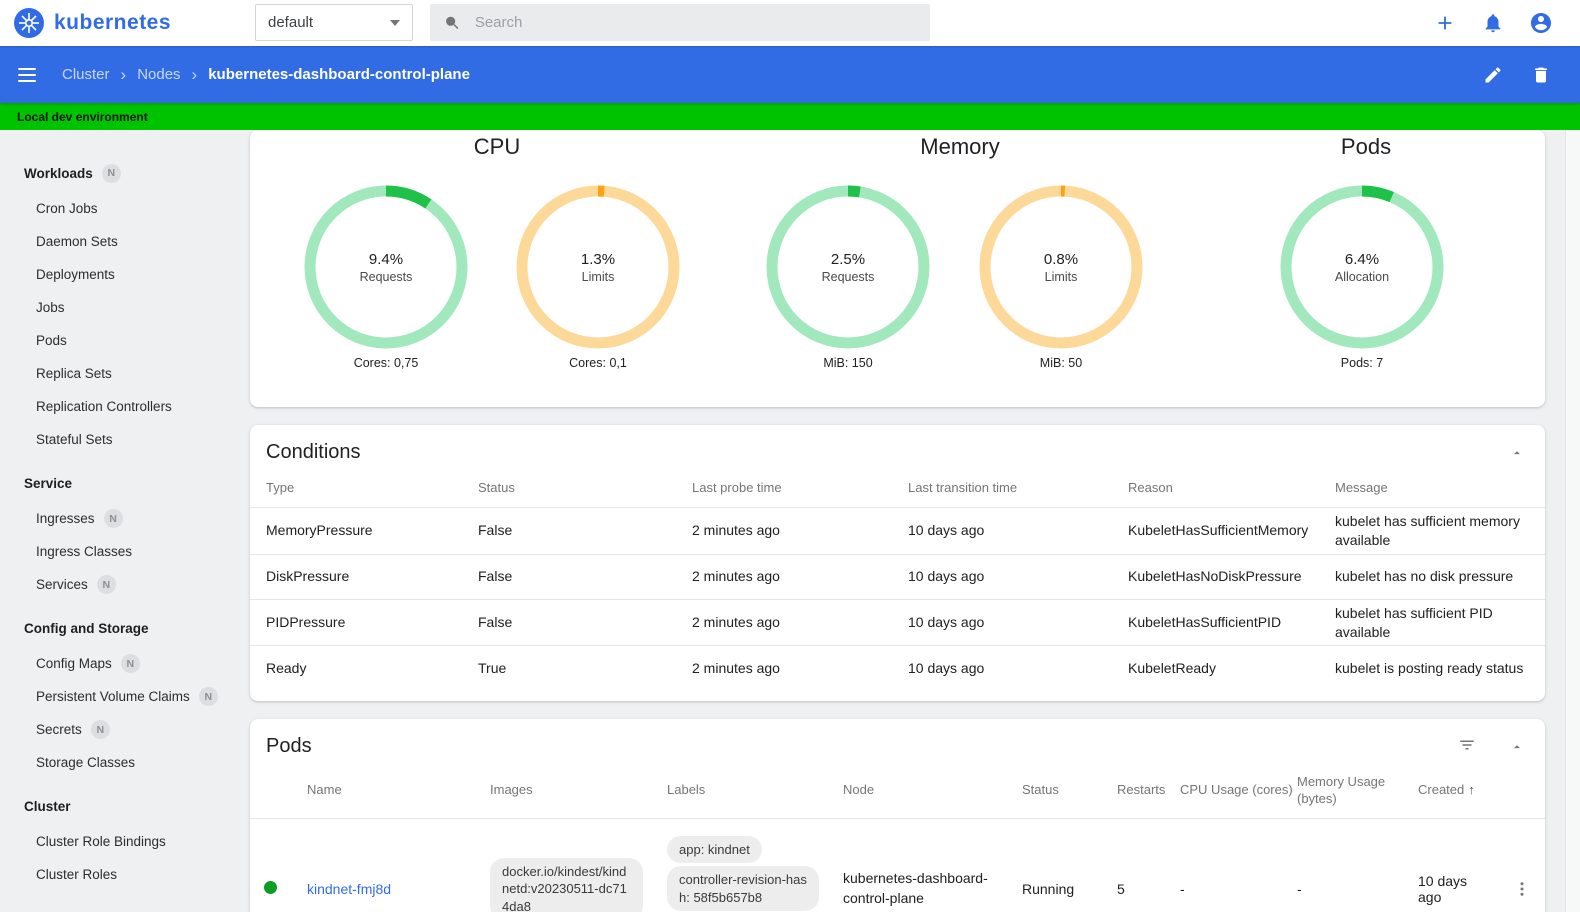  Describe the element at coordinates (743, 889) in the screenshot. I see `pod-label-chip: controller-revision-hash: 58f5b657b8` at that location.